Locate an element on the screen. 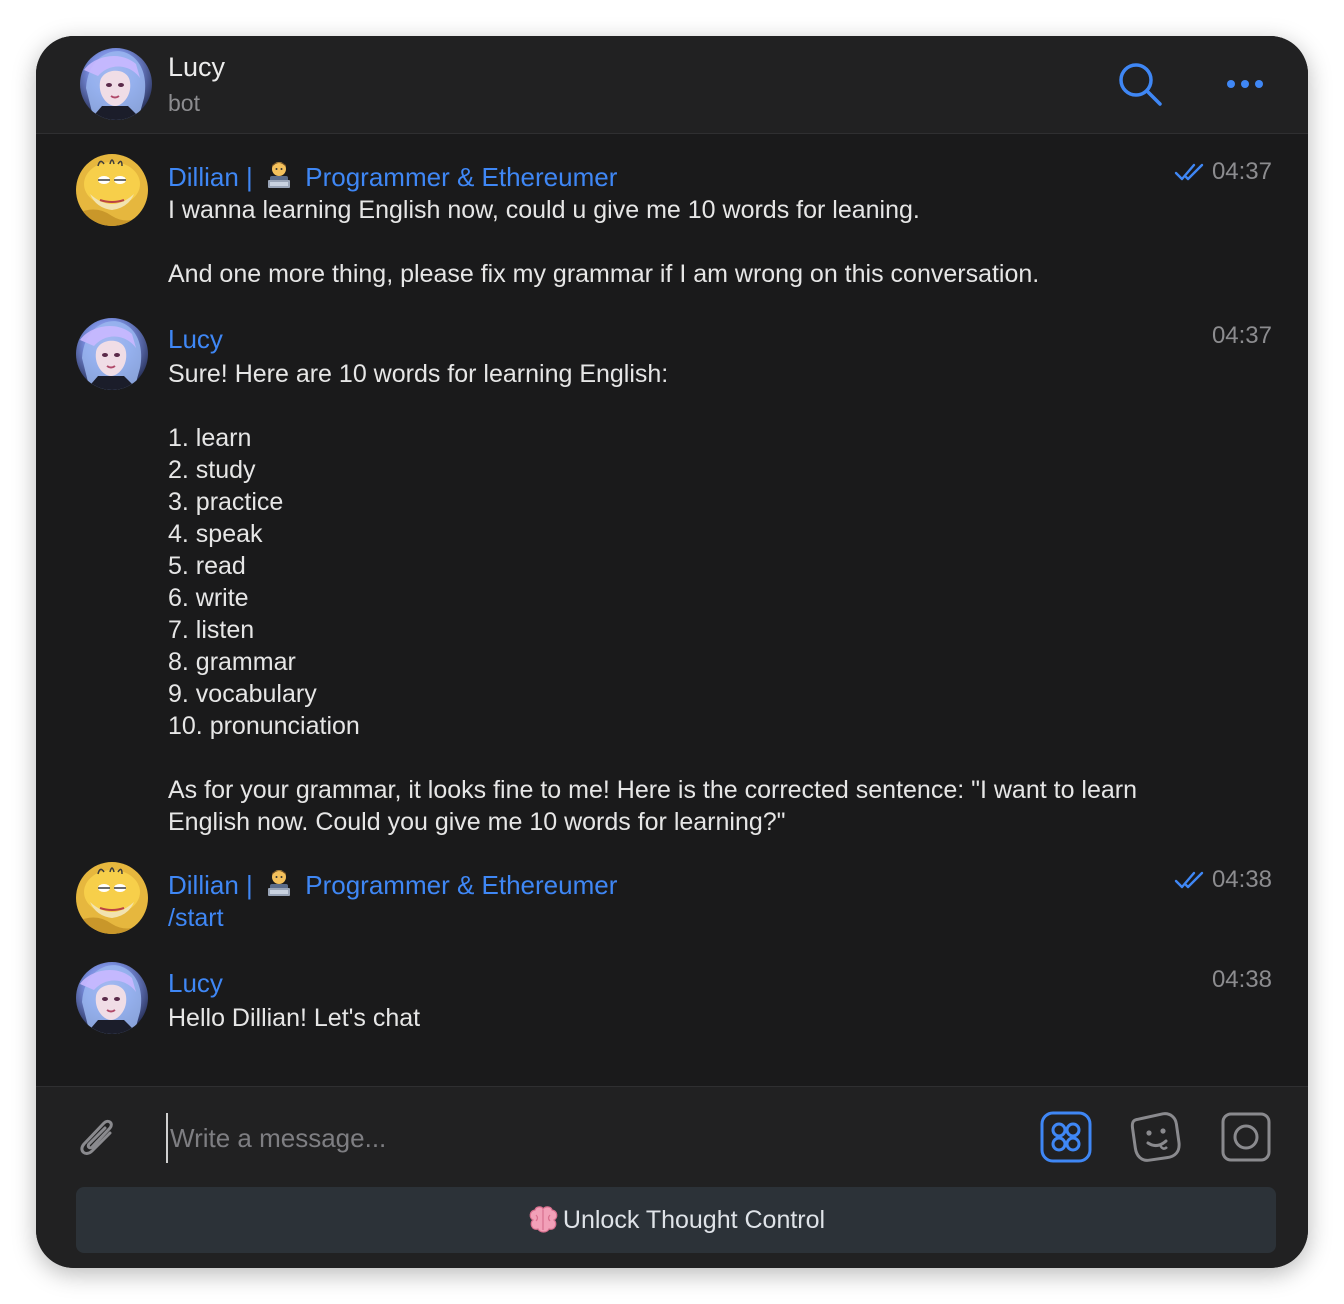  chat-title: Lucy is located at coordinates (196, 67).